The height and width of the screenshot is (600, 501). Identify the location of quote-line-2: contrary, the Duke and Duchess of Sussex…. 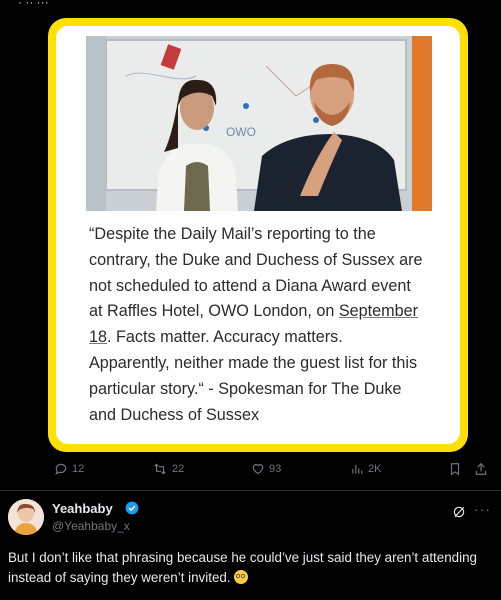
(256, 259).